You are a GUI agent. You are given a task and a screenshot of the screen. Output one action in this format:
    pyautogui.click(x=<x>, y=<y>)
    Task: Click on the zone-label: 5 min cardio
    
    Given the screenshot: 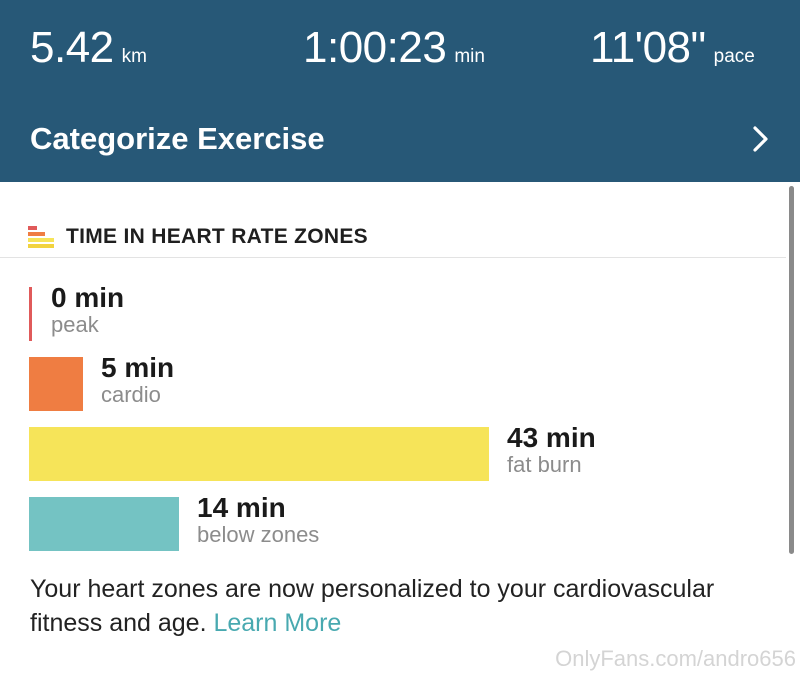 What is the action you would take?
    pyautogui.click(x=137, y=380)
    